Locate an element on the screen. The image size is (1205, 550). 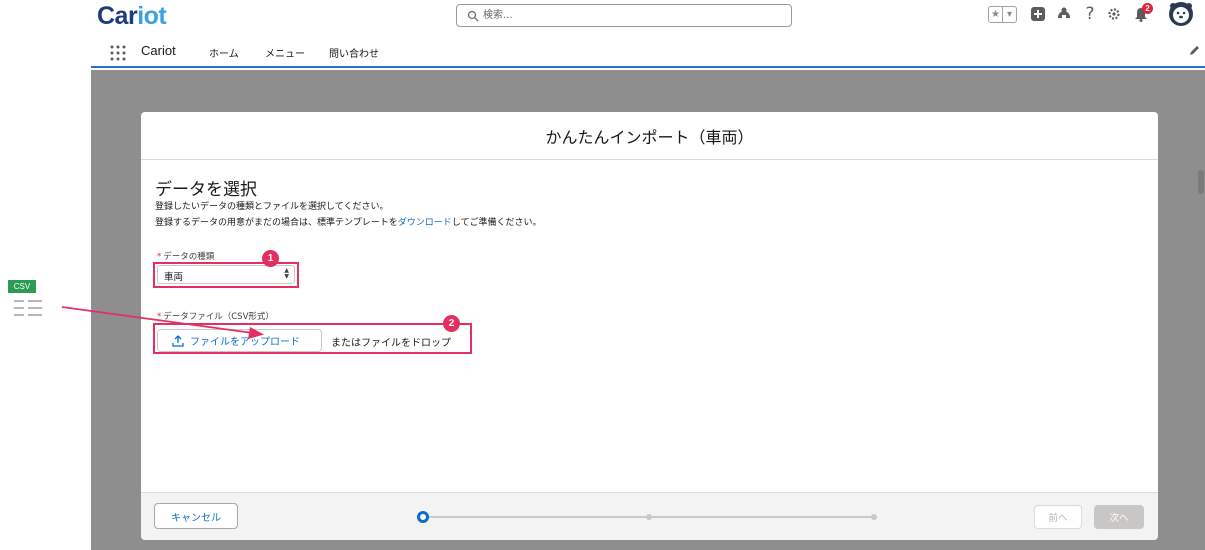
nav-item-home: ホーム is located at coordinates (224, 52).